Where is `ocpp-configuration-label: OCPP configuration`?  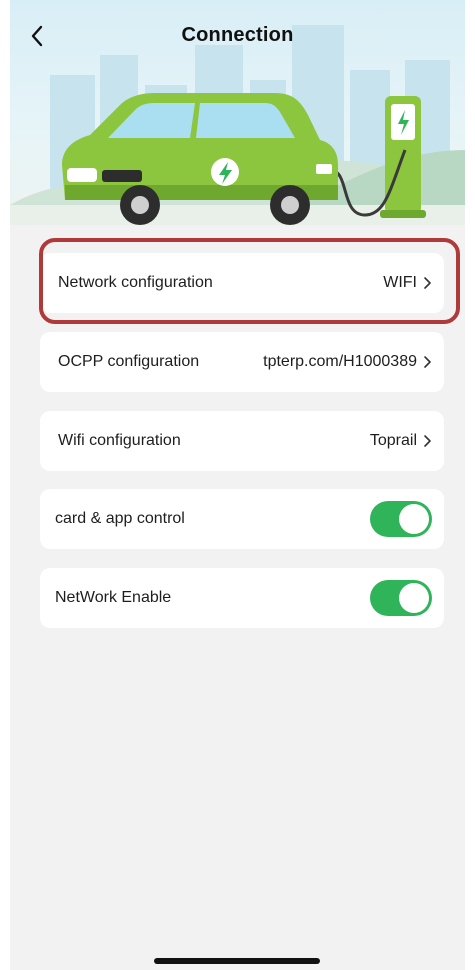 ocpp-configuration-label: OCPP configuration is located at coordinates (129, 361).